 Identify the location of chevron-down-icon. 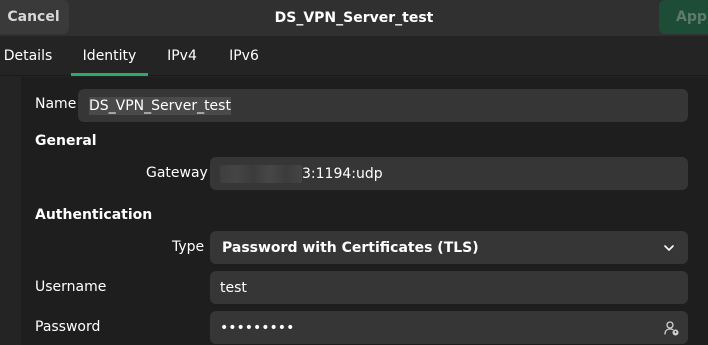
(669, 248).